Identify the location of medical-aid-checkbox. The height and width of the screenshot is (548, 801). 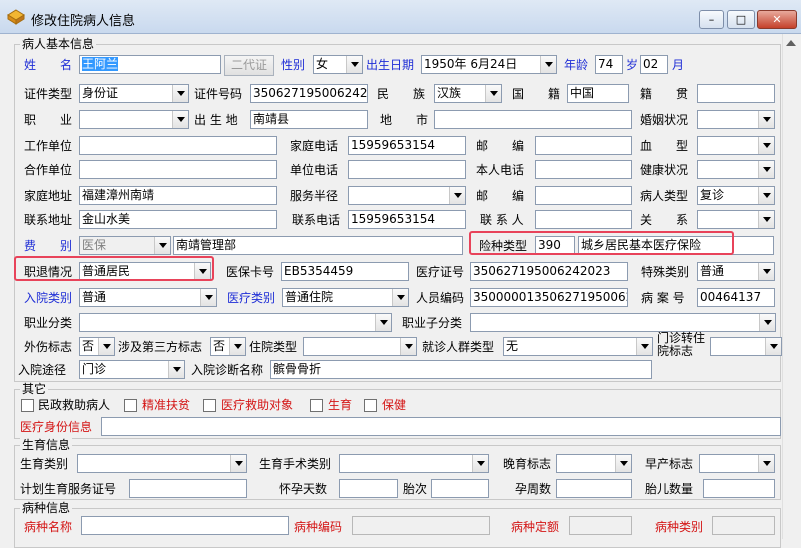
(209, 405).